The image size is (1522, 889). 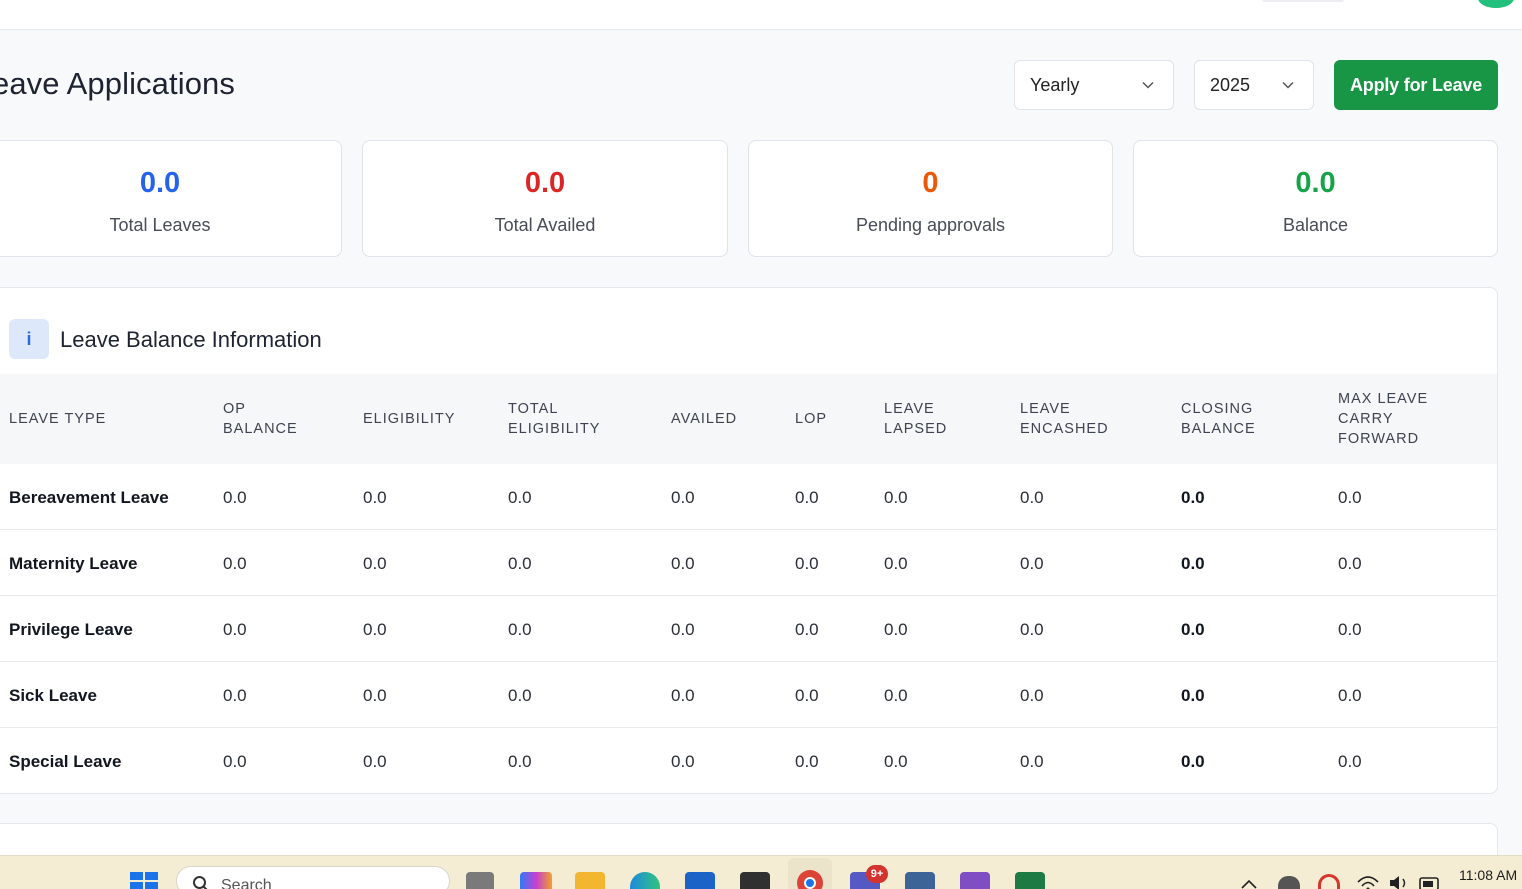 I want to click on period-select: Yearly, so click(x=1094, y=85).